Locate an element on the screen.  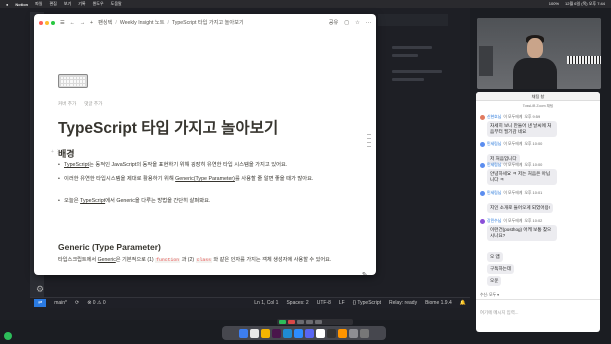
vscode-icon is located at coordinates (287, 333).